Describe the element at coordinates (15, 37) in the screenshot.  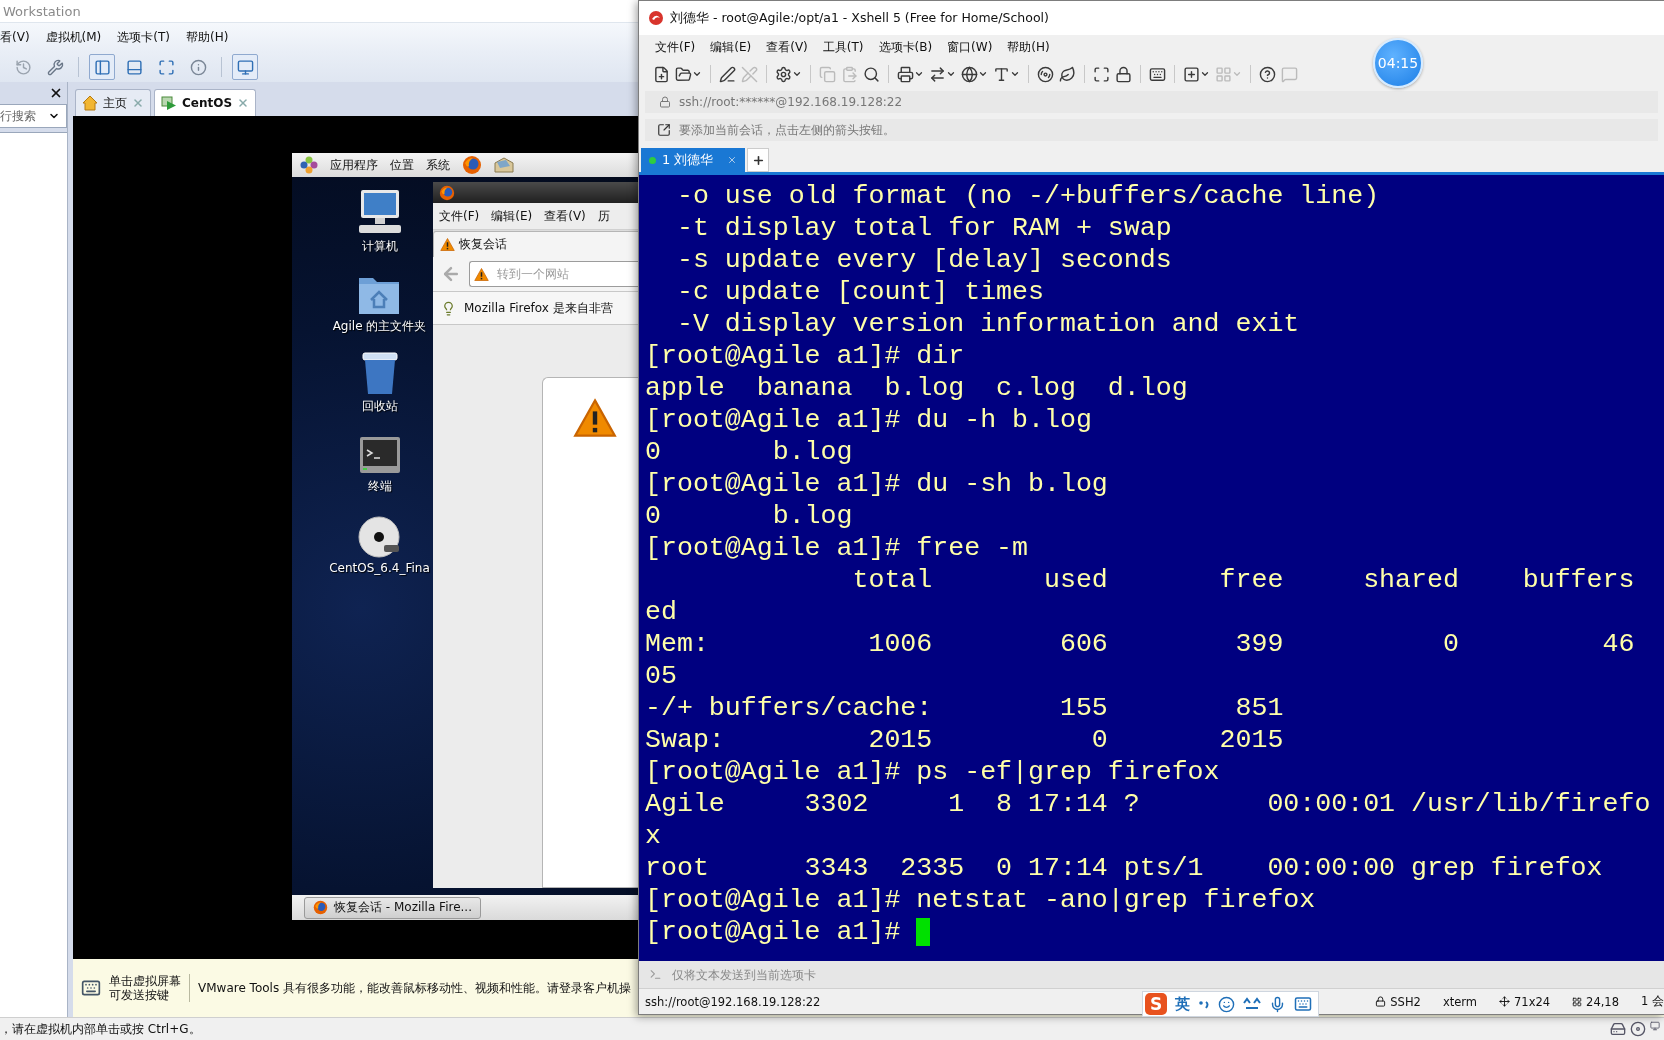
I see `menu-item: 看(V)` at that location.